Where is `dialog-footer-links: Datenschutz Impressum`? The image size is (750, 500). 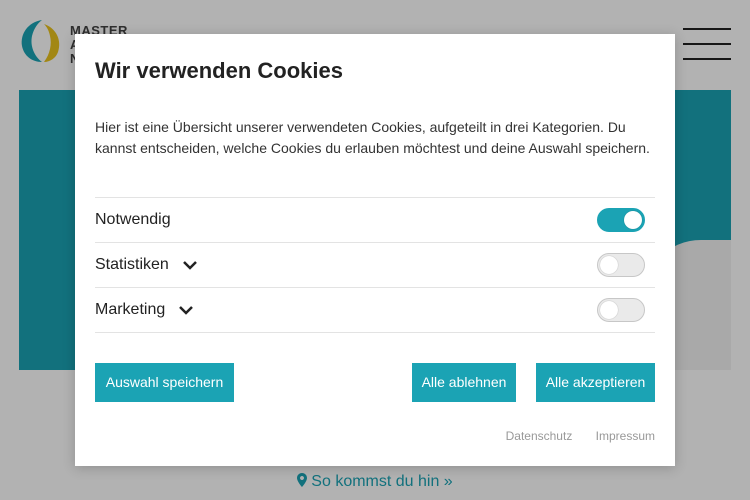
dialog-footer-links: Datenschutz Impressum is located at coordinates (570, 436).